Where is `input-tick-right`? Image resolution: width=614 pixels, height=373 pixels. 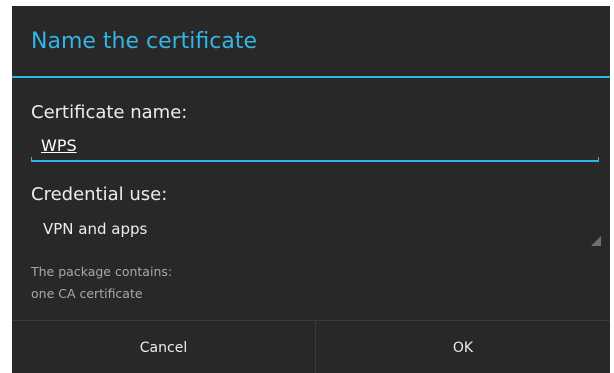
input-tick-right is located at coordinates (598, 159).